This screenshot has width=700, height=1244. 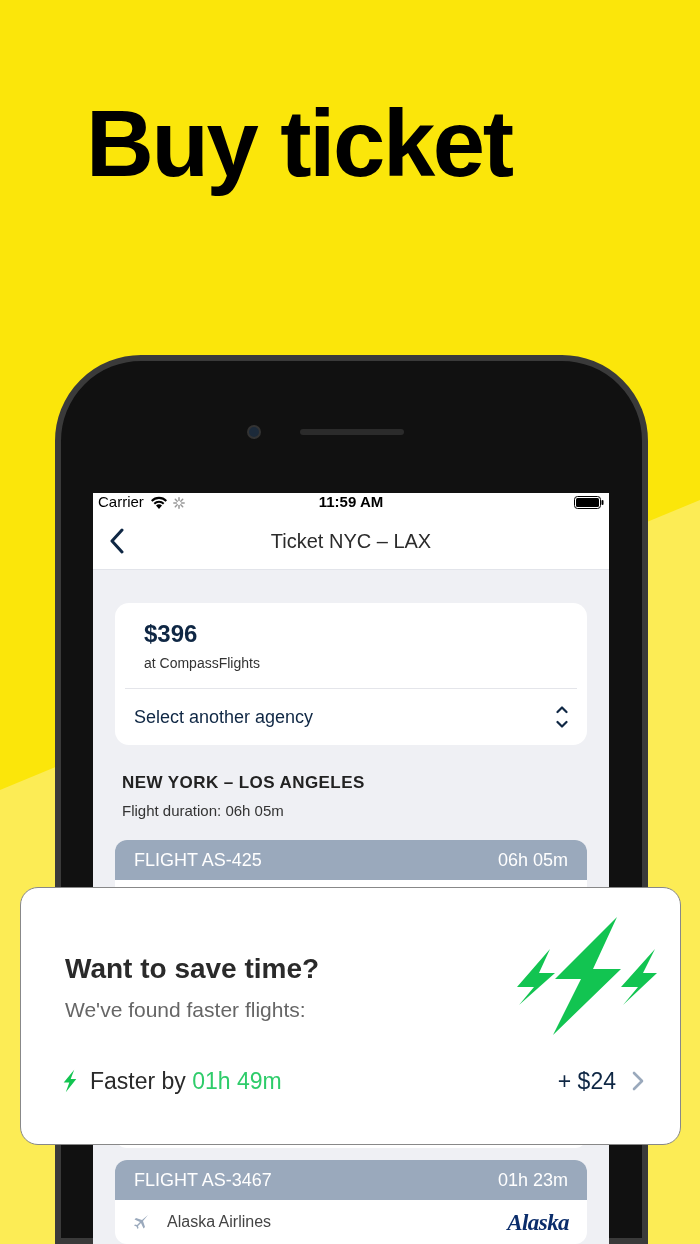 I want to click on lightning-bolts-icon, so click(x=587, y=976).